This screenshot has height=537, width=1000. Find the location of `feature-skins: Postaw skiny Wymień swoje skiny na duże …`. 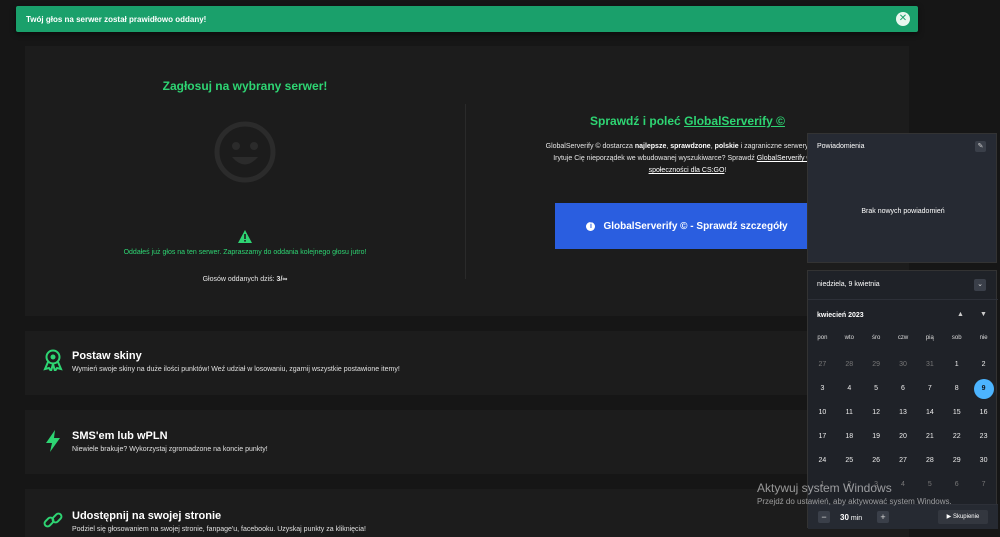

feature-skins: Postaw skiny Wymień swoje skiny na duże … is located at coordinates (467, 363).